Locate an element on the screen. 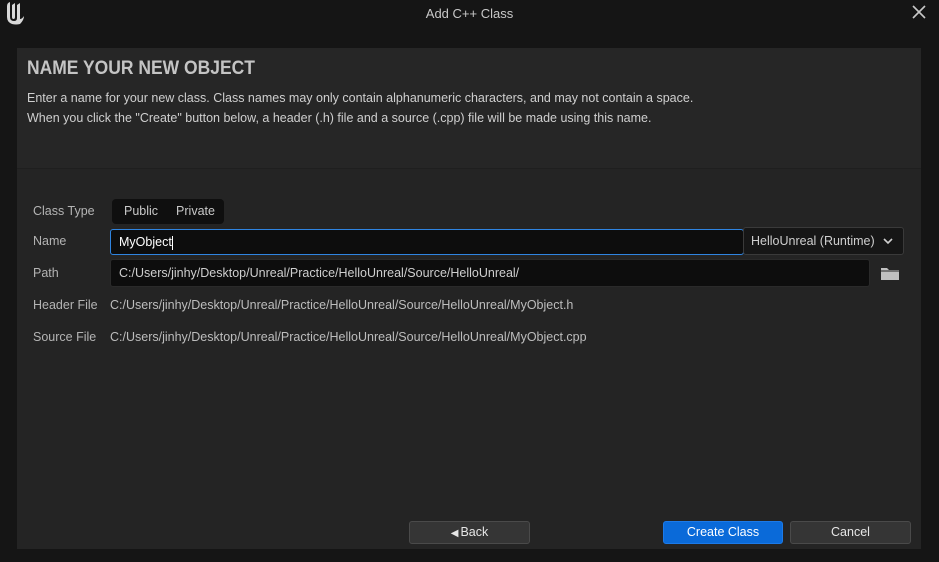 This screenshot has height=562, width=939. page-title: NAME YOUR NEW OBJECT is located at coordinates (141, 68).